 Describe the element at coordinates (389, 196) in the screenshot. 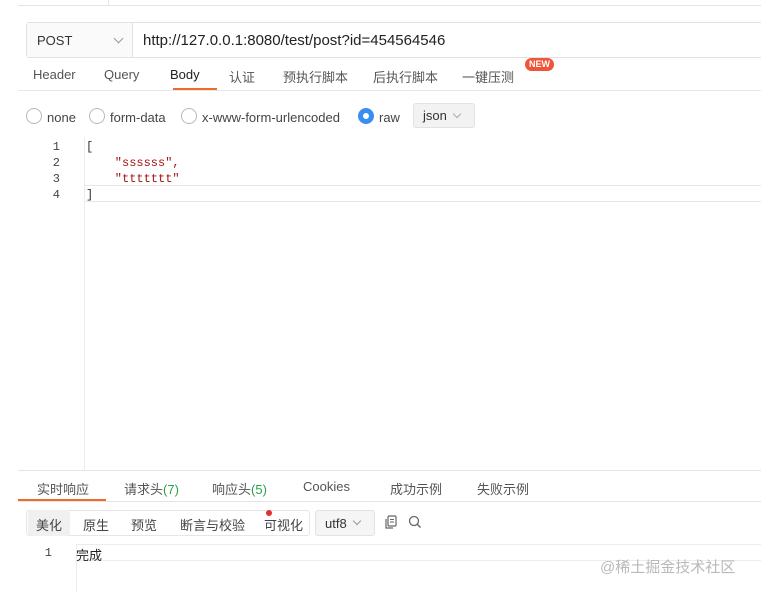

I see `code-line: 4 ]` at that location.